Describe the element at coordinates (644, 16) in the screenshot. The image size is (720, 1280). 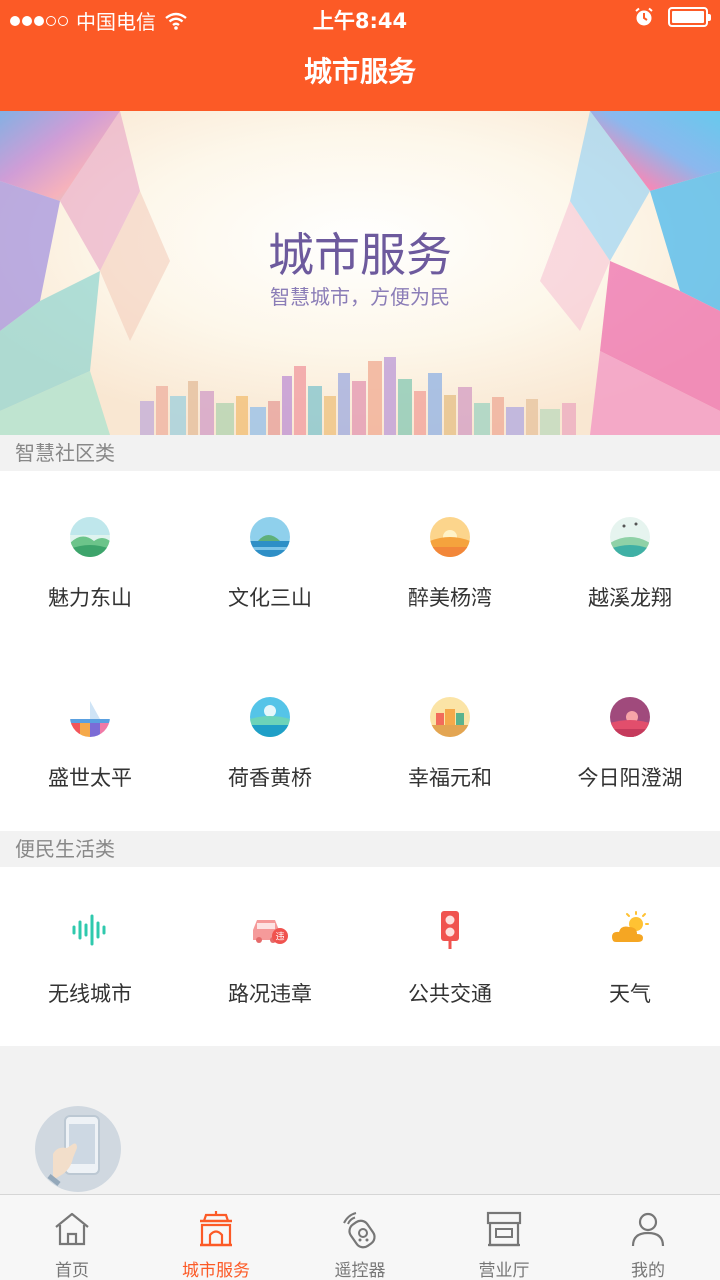
I see `alarm-icon` at that location.